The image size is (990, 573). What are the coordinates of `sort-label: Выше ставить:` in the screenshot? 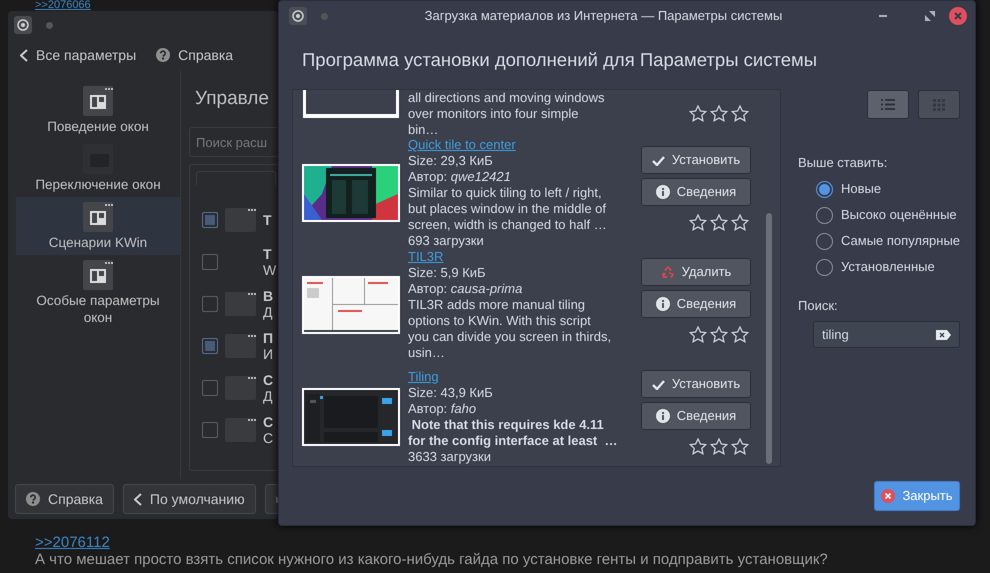 It's located at (843, 163).